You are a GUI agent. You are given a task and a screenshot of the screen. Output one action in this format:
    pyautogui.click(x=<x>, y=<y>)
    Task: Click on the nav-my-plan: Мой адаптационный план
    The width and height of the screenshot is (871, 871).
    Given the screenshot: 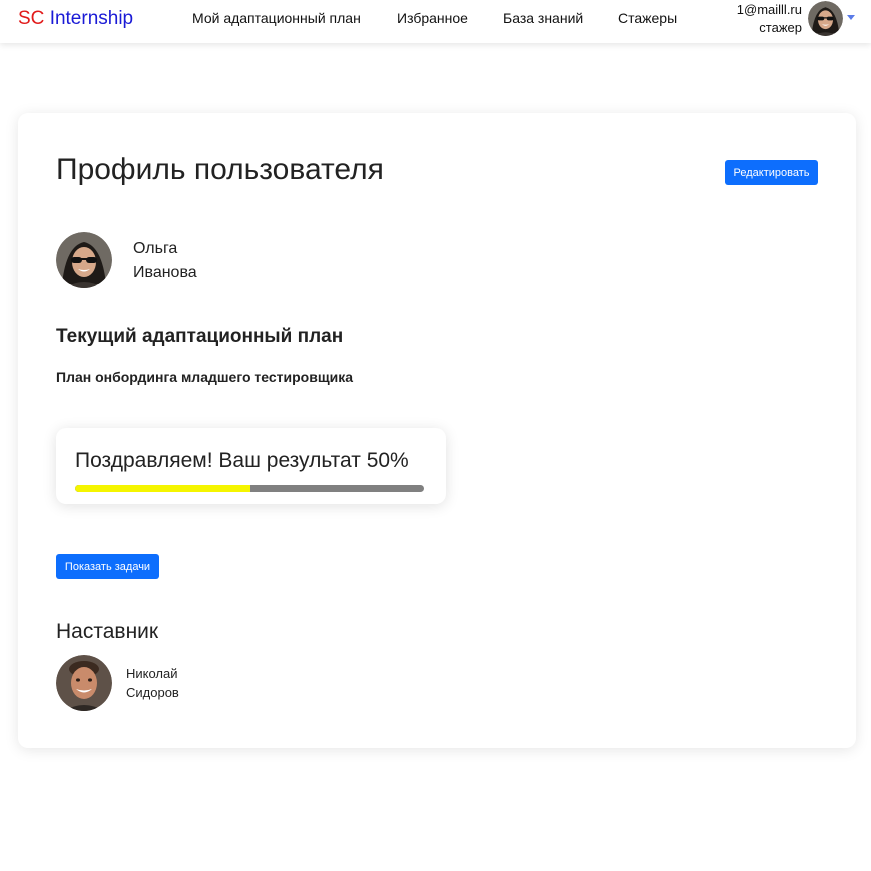 What is the action you would take?
    pyautogui.click(x=276, y=18)
    